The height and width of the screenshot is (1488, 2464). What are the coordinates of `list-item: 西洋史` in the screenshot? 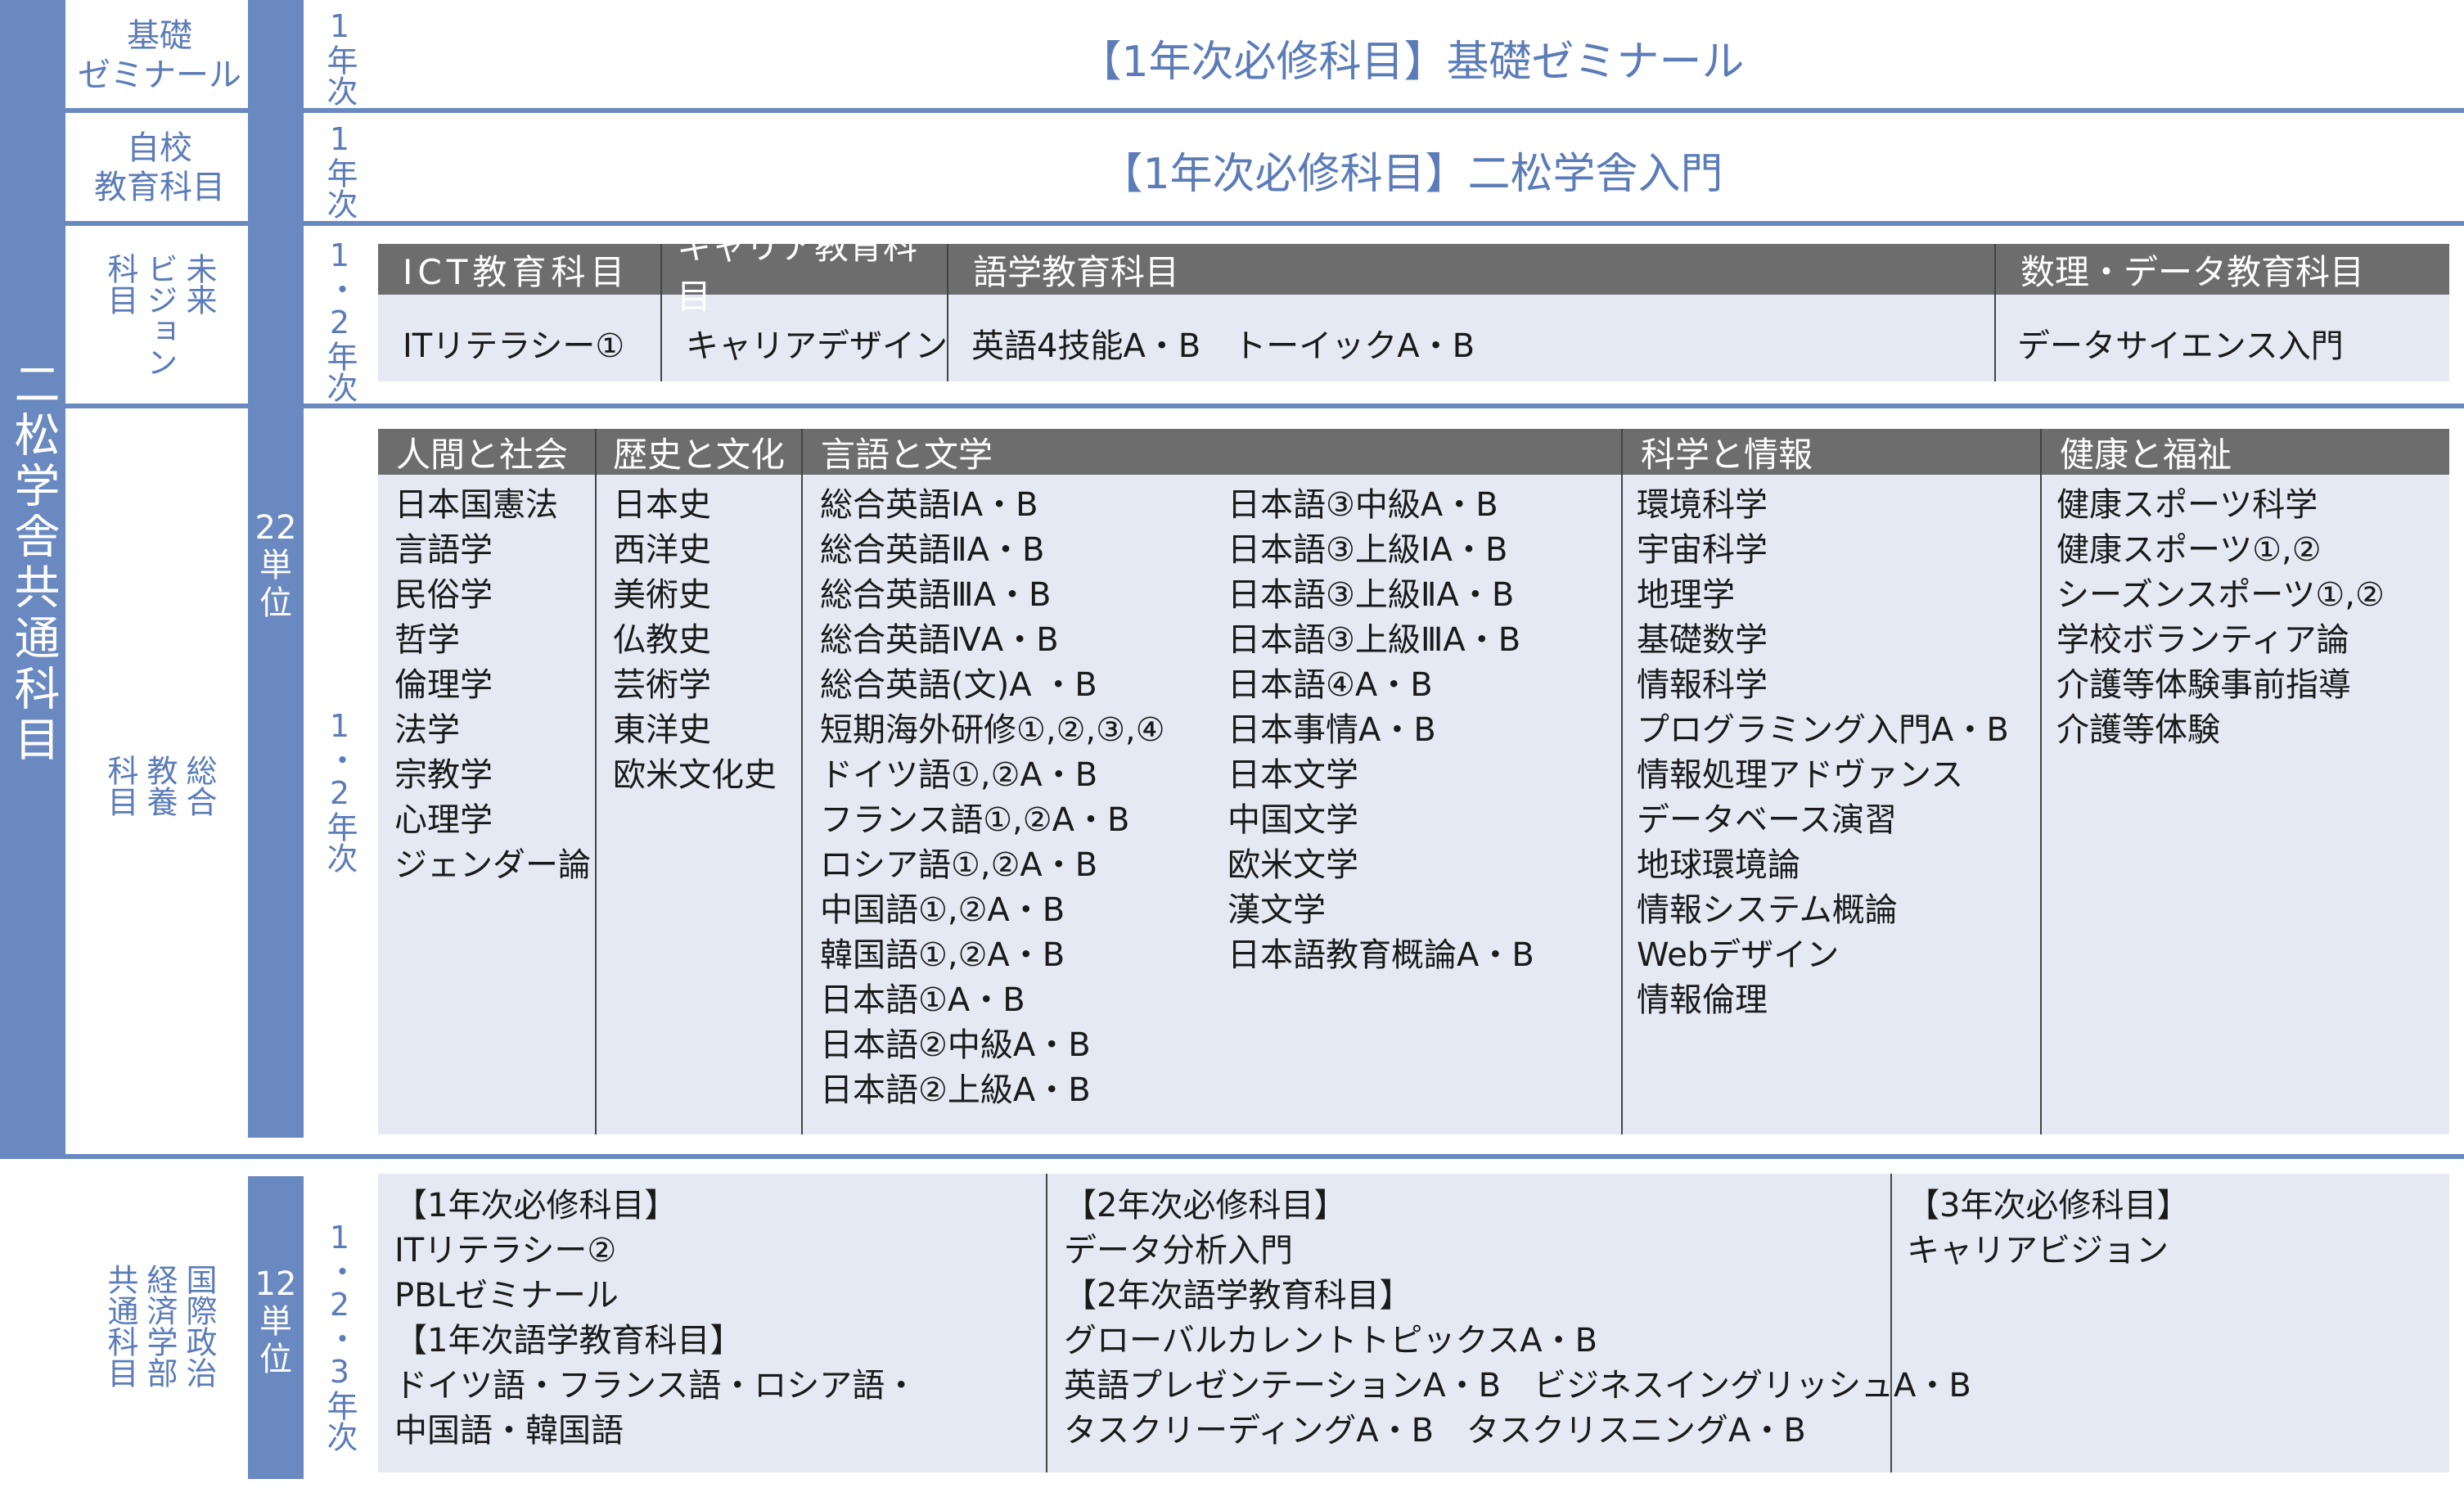 It's located at (662, 550).